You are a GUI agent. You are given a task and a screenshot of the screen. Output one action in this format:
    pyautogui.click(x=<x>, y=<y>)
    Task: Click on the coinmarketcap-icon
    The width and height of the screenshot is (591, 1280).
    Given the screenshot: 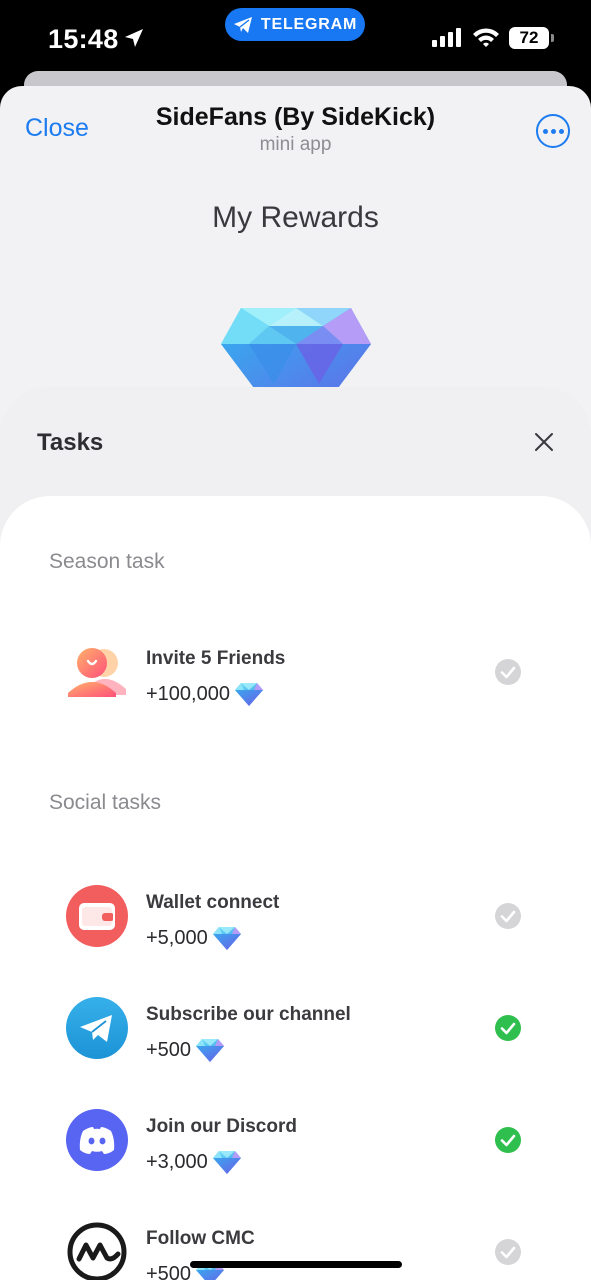 What is the action you would take?
    pyautogui.click(x=97, y=1251)
    